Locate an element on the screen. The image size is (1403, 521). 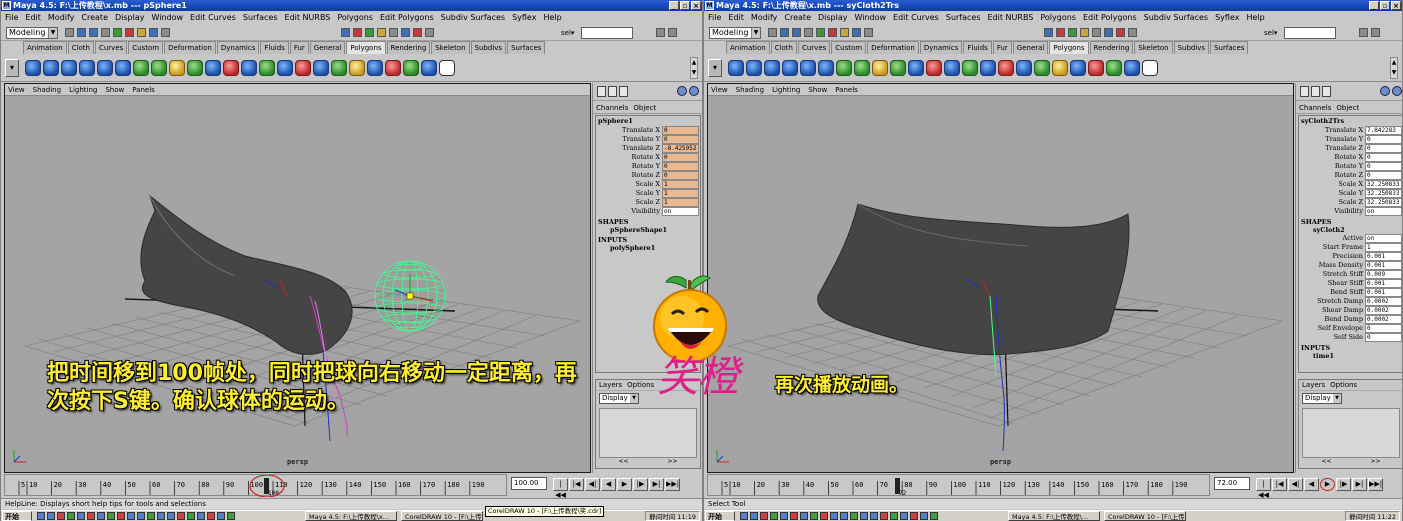
normals-icon is located at coordinates (1078, 68).